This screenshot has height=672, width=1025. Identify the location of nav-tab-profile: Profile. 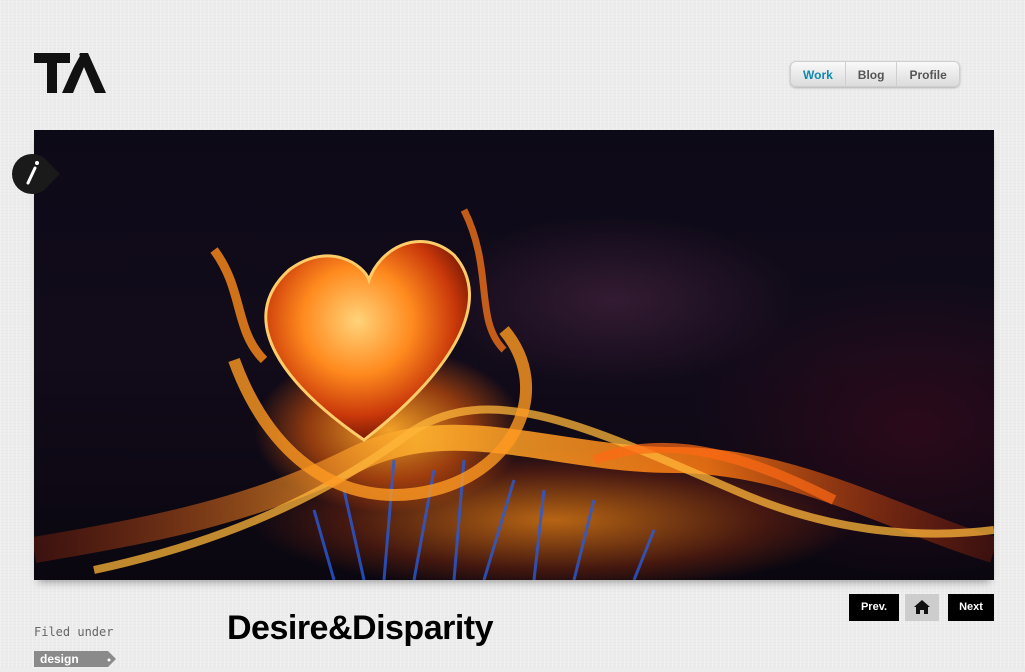
(928, 74).